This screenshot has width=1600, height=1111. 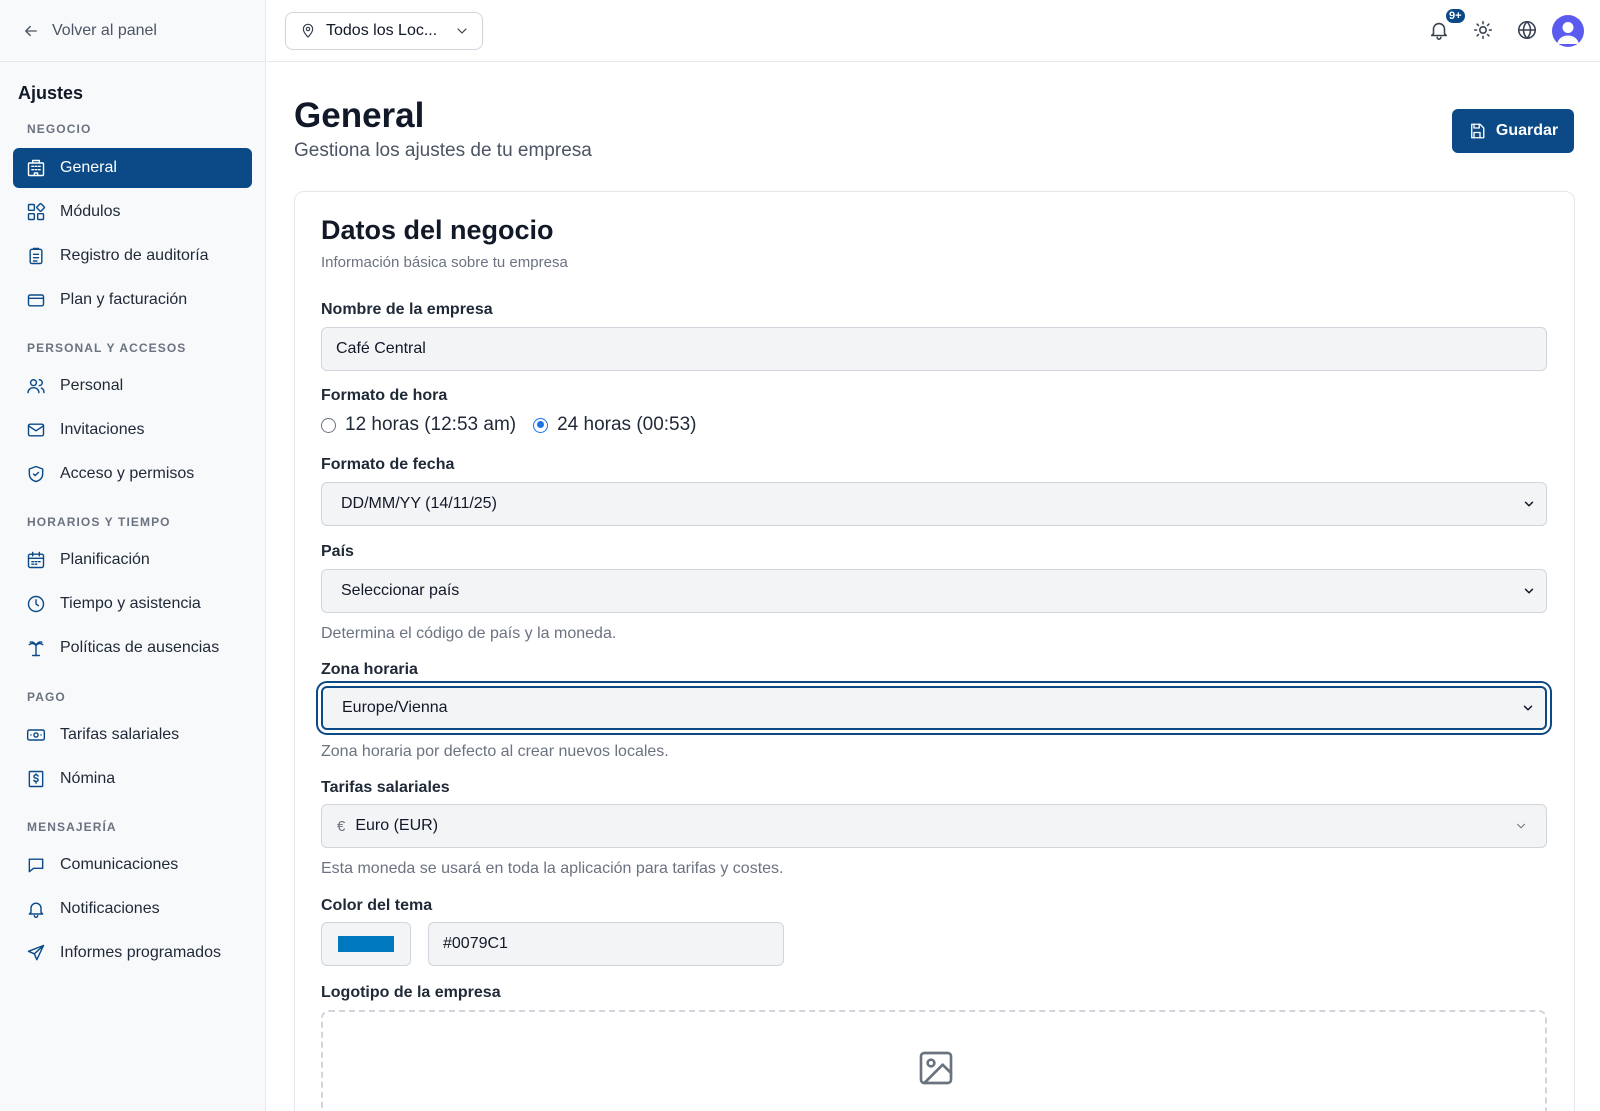 I want to click on sidebar-item-label: Plan y facturación, so click(x=124, y=299).